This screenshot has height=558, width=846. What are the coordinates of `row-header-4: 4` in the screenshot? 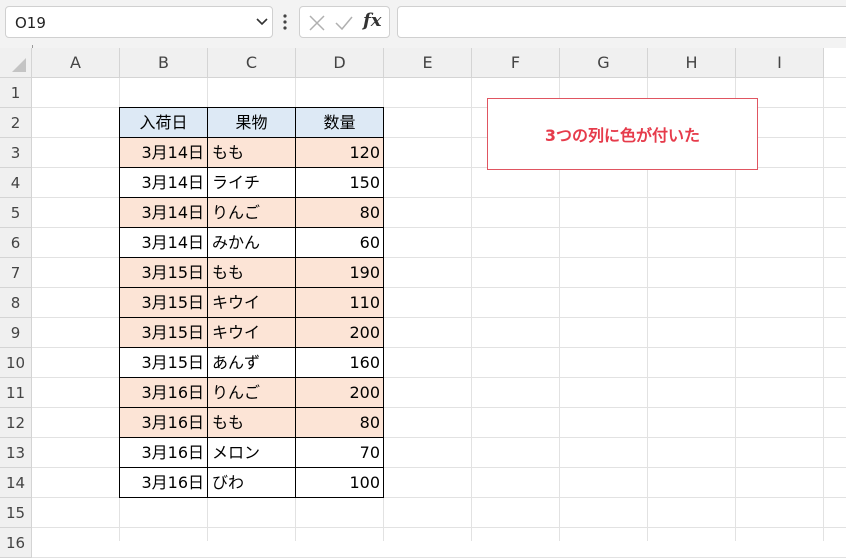 It's located at (16, 183).